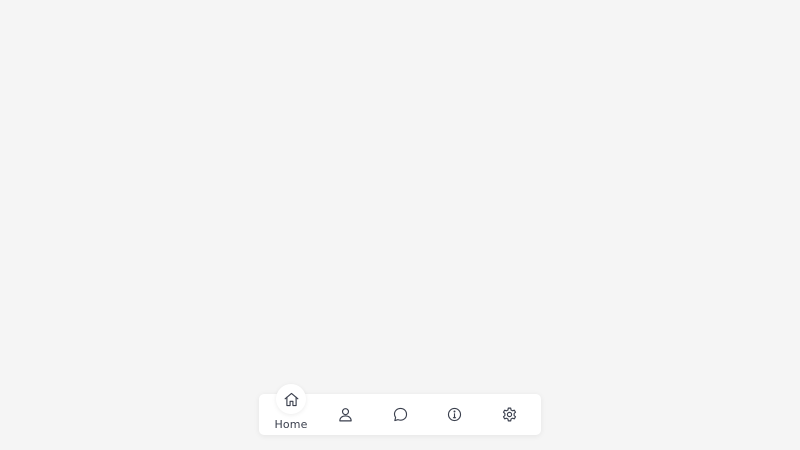 The height and width of the screenshot is (450, 800). I want to click on chat-bubble-icon, so click(400, 414).